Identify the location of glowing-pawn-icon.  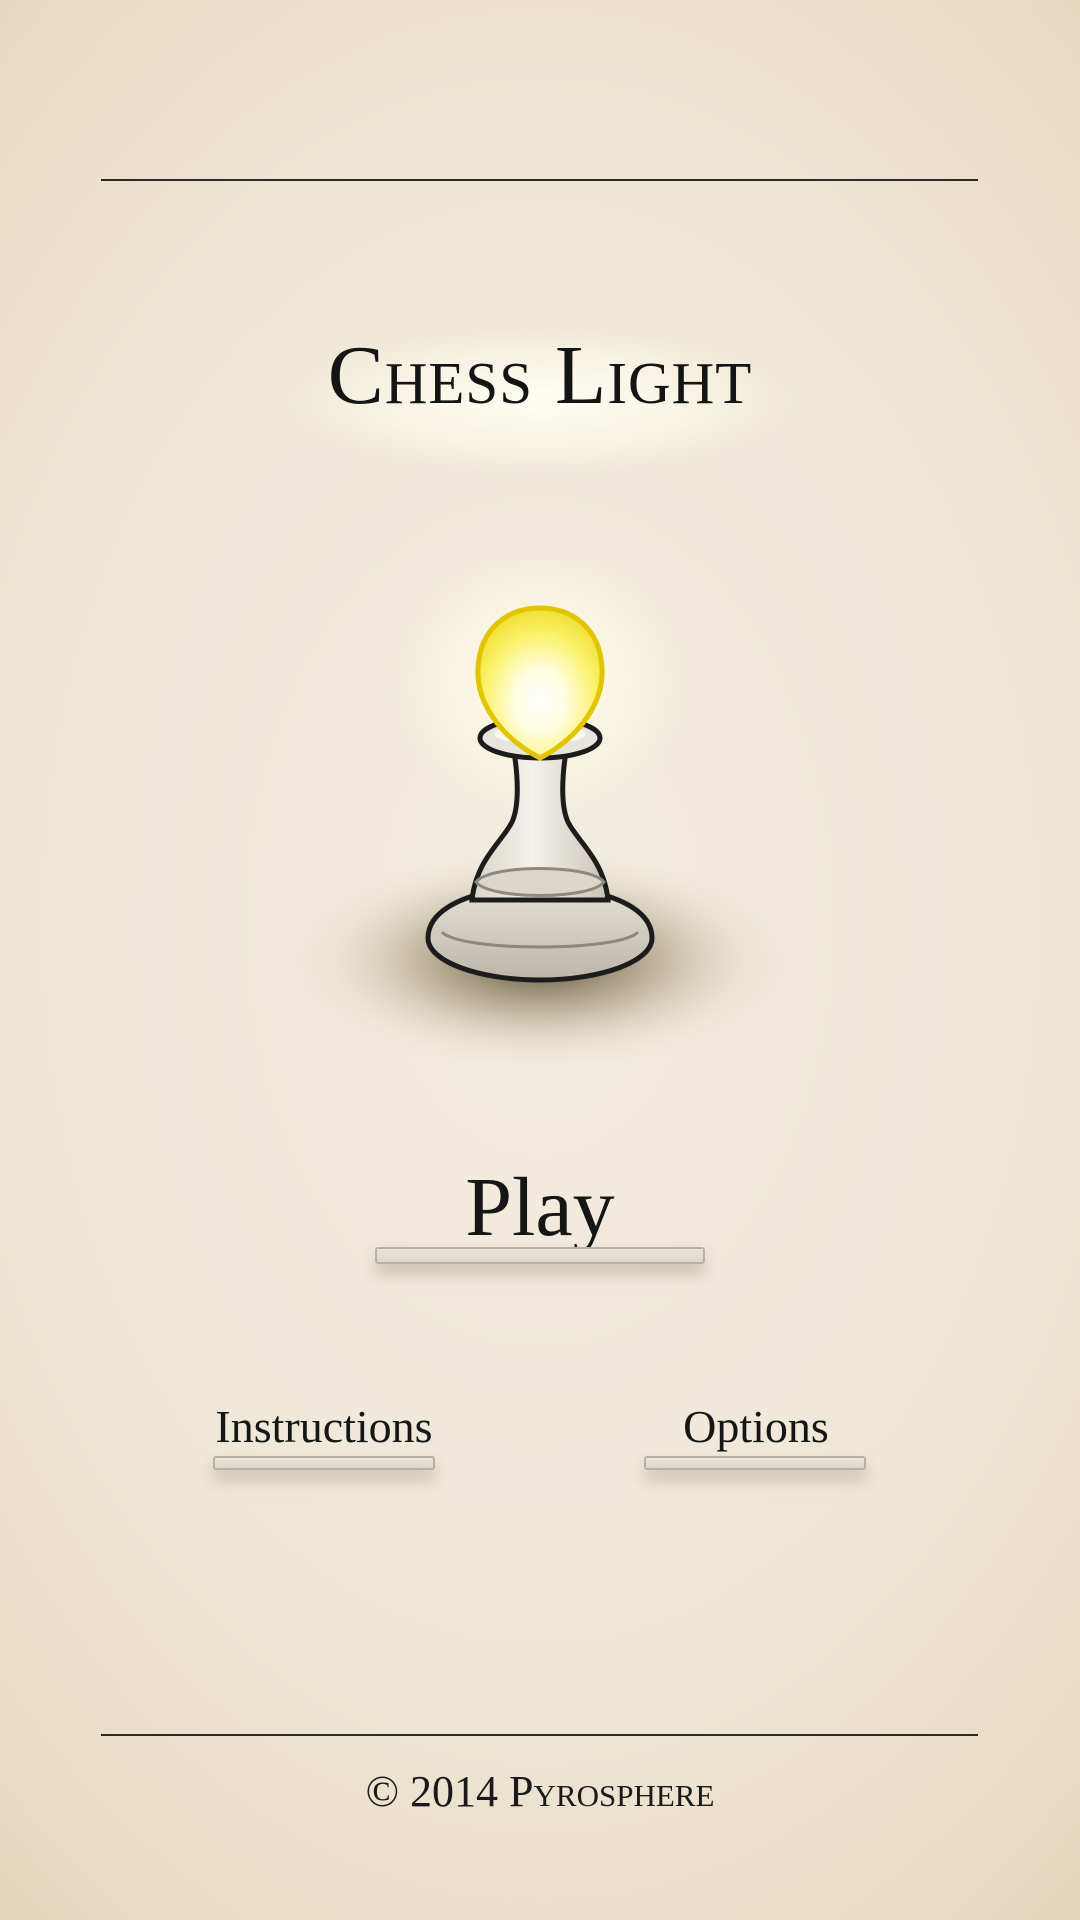
(540, 815).